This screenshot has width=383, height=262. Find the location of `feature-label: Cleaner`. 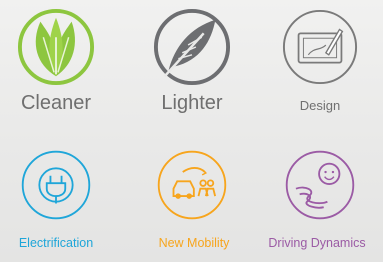

feature-label: Cleaner is located at coordinates (56, 103).